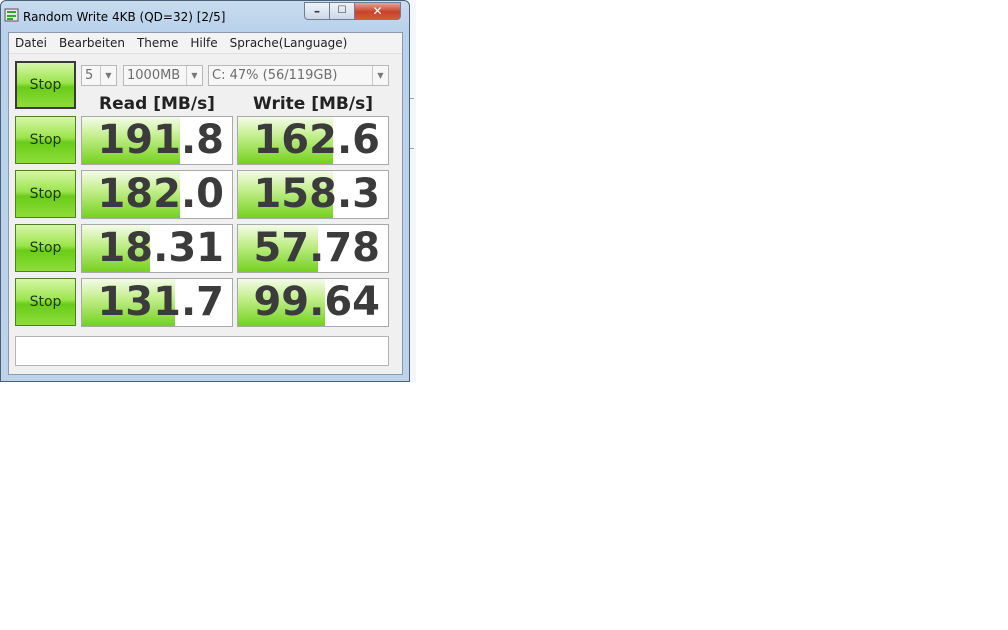  I want to click on write-result-cell: 99.64, so click(313, 302).